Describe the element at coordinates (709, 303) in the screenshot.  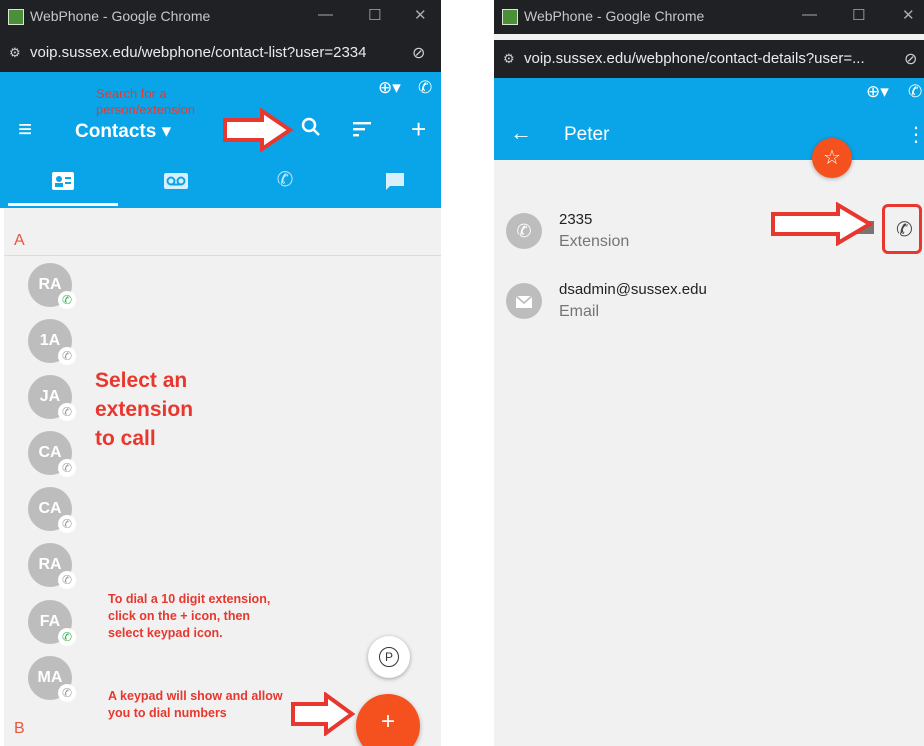
I see `email-row: dsadmin@sussex.edu Email` at that location.